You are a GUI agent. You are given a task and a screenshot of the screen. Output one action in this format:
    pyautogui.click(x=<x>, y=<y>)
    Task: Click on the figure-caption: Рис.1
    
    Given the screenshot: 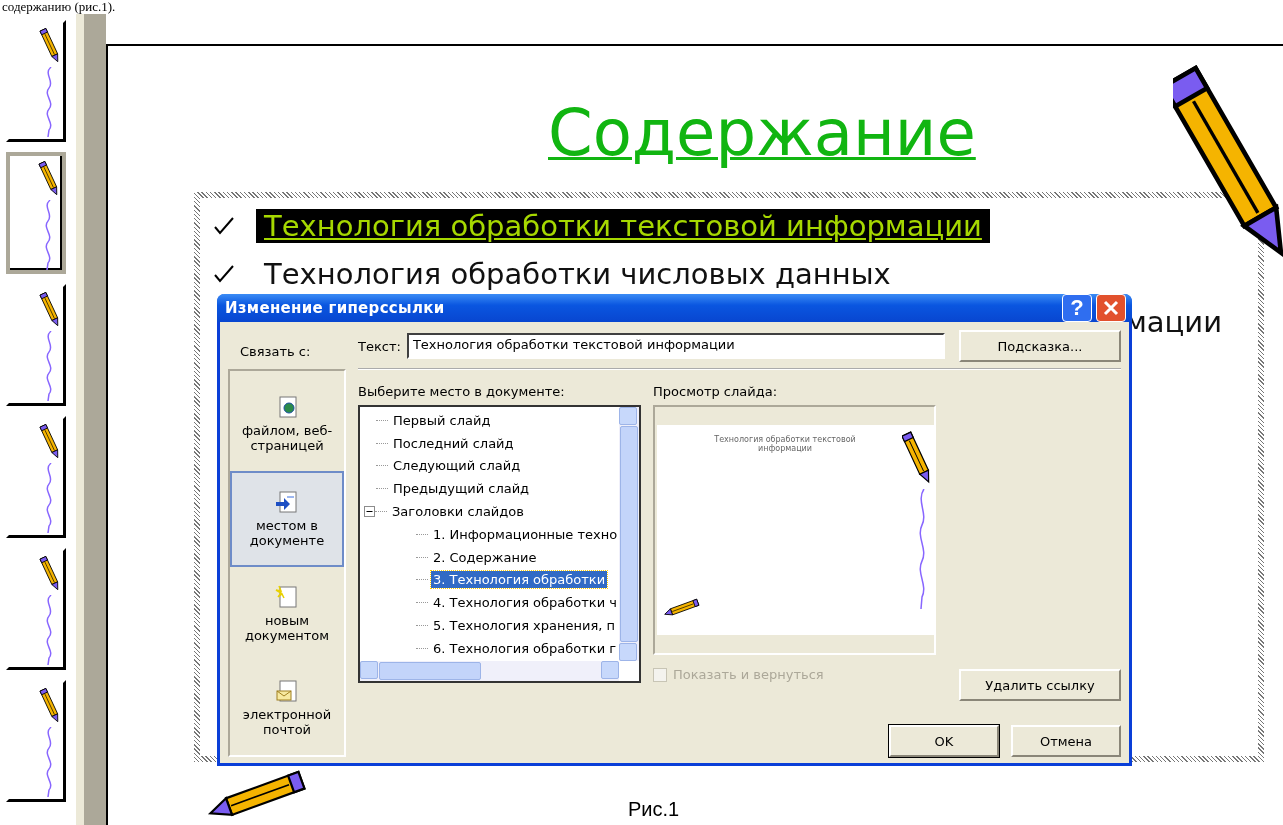 What is the action you would take?
    pyautogui.click(x=654, y=809)
    